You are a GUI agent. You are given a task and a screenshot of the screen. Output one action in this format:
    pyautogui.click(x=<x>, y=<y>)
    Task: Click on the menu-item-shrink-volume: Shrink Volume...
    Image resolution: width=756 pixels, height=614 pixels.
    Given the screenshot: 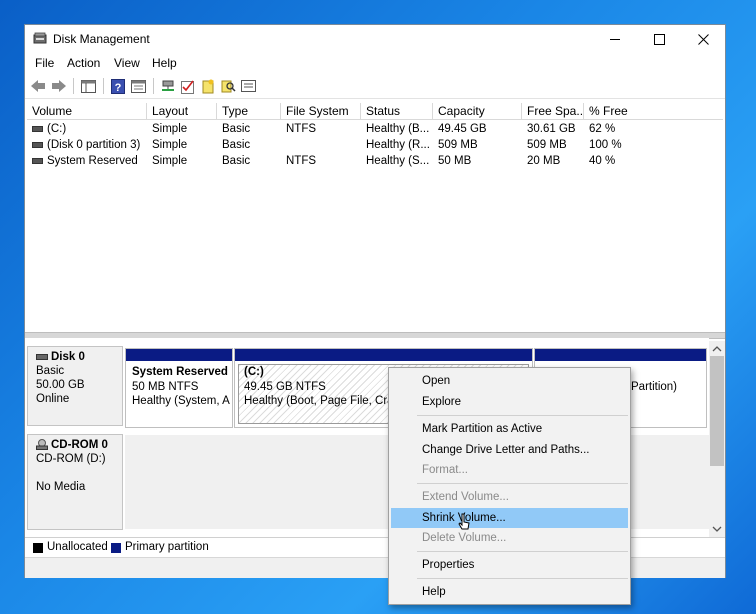 What is the action you would take?
    pyautogui.click(x=509, y=518)
    